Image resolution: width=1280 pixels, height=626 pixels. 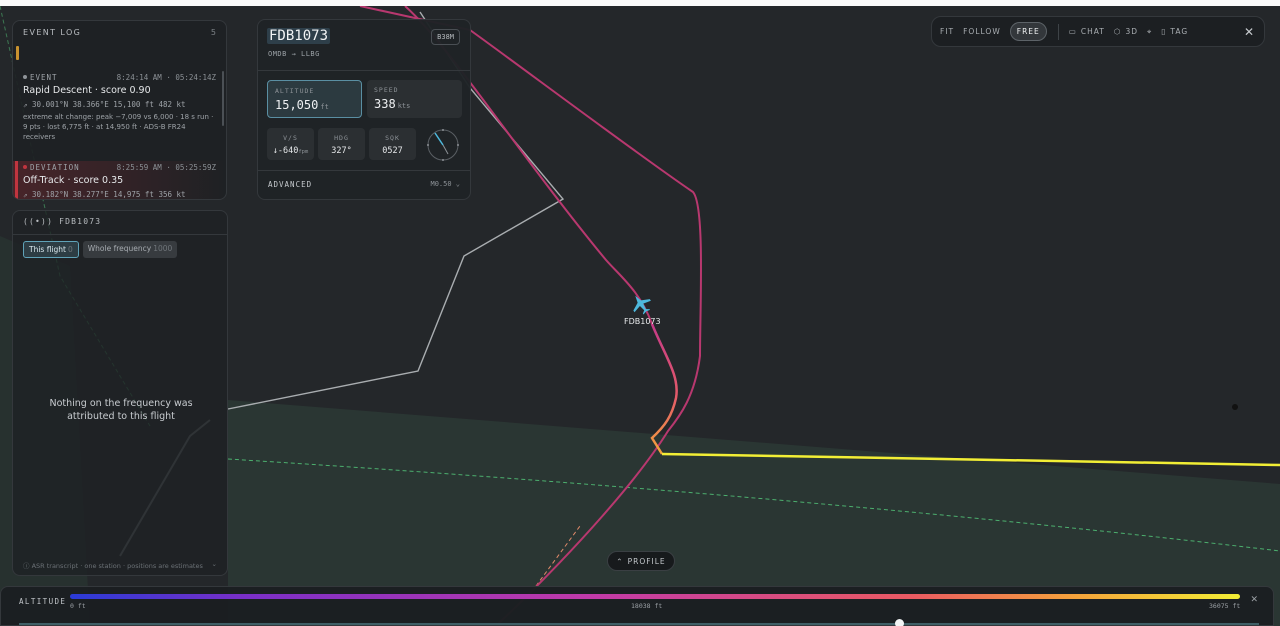 I want to click on tab-count: 0, so click(x=70, y=249).